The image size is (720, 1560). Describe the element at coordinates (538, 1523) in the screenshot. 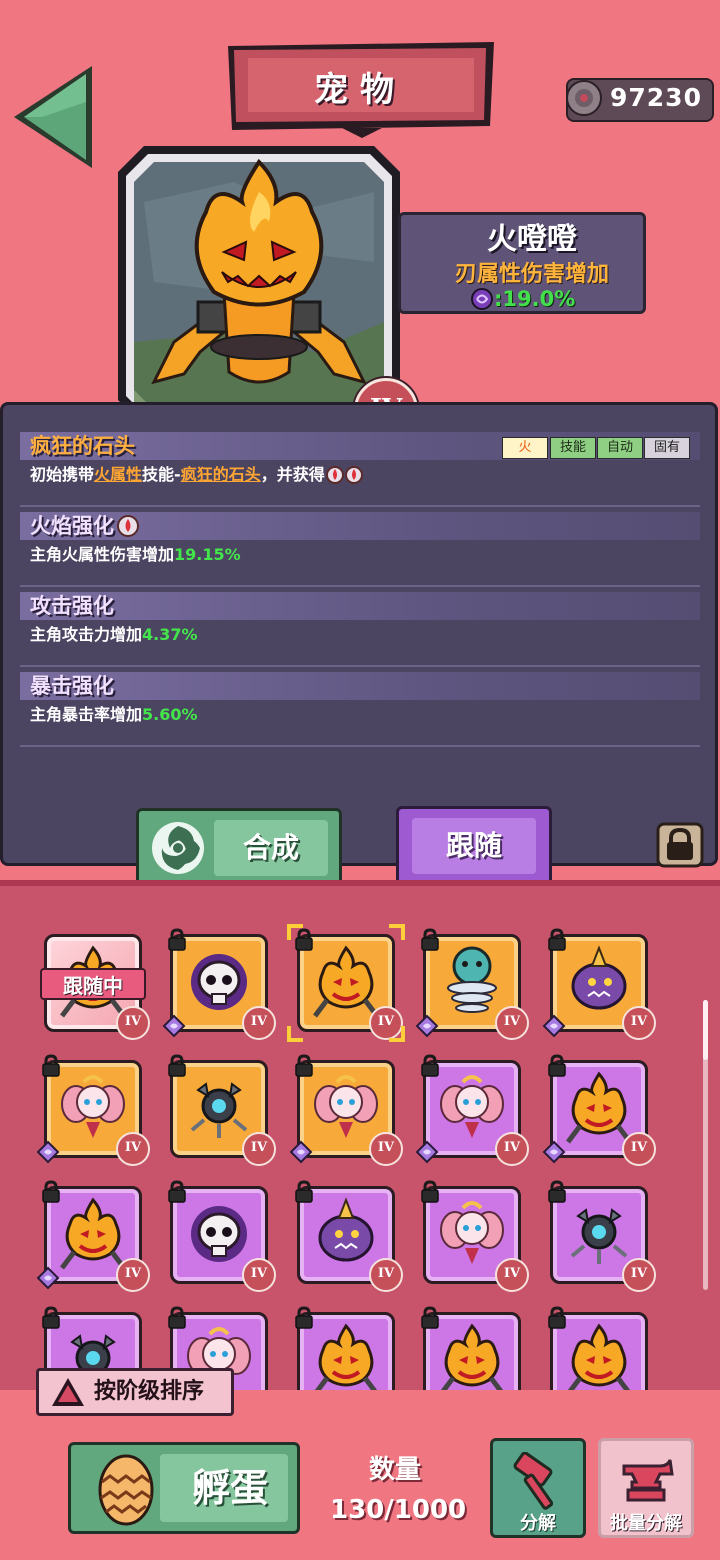

I see `decompose-label: 分解` at that location.